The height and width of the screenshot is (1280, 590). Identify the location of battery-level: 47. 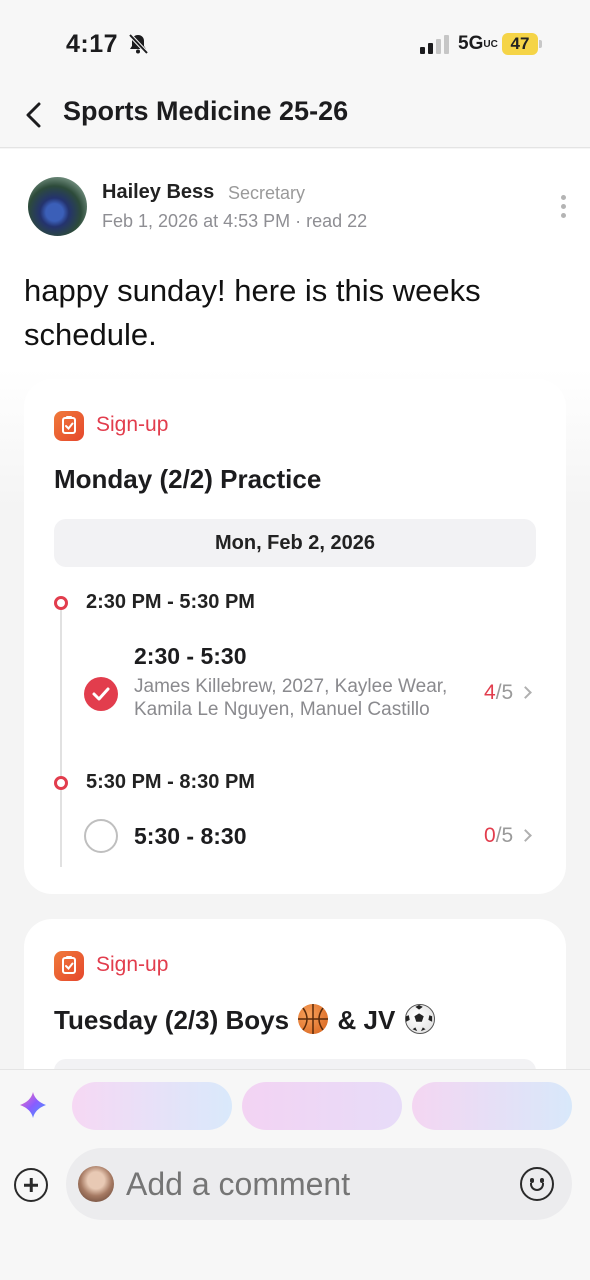
(520, 43).